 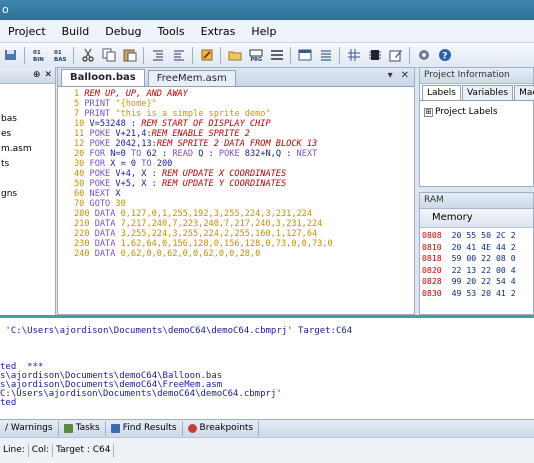 What do you see at coordinates (79, 204) in the screenshot?
I see `code-token: 70` at bounding box center [79, 204].